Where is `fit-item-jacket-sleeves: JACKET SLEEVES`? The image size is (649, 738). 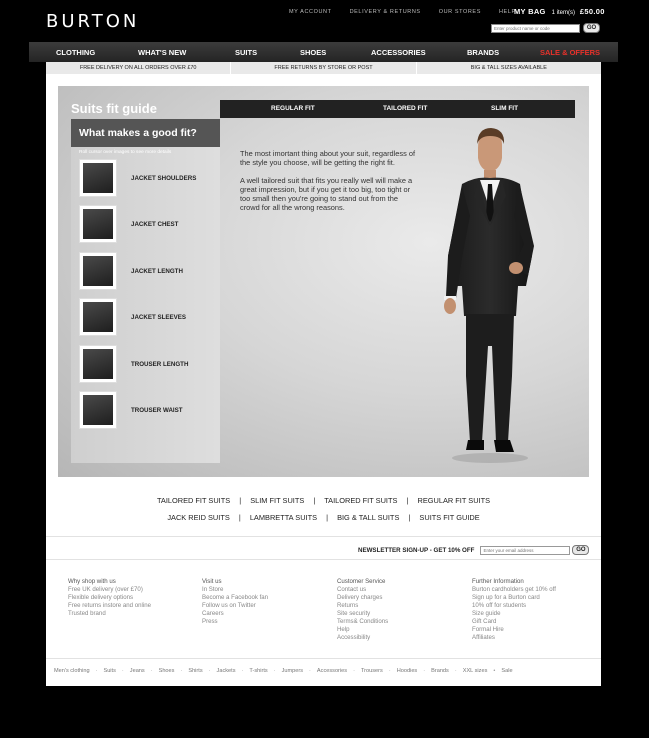
fit-item-jacket-sleeves: JACKET SLEEVES is located at coordinates (149, 317).